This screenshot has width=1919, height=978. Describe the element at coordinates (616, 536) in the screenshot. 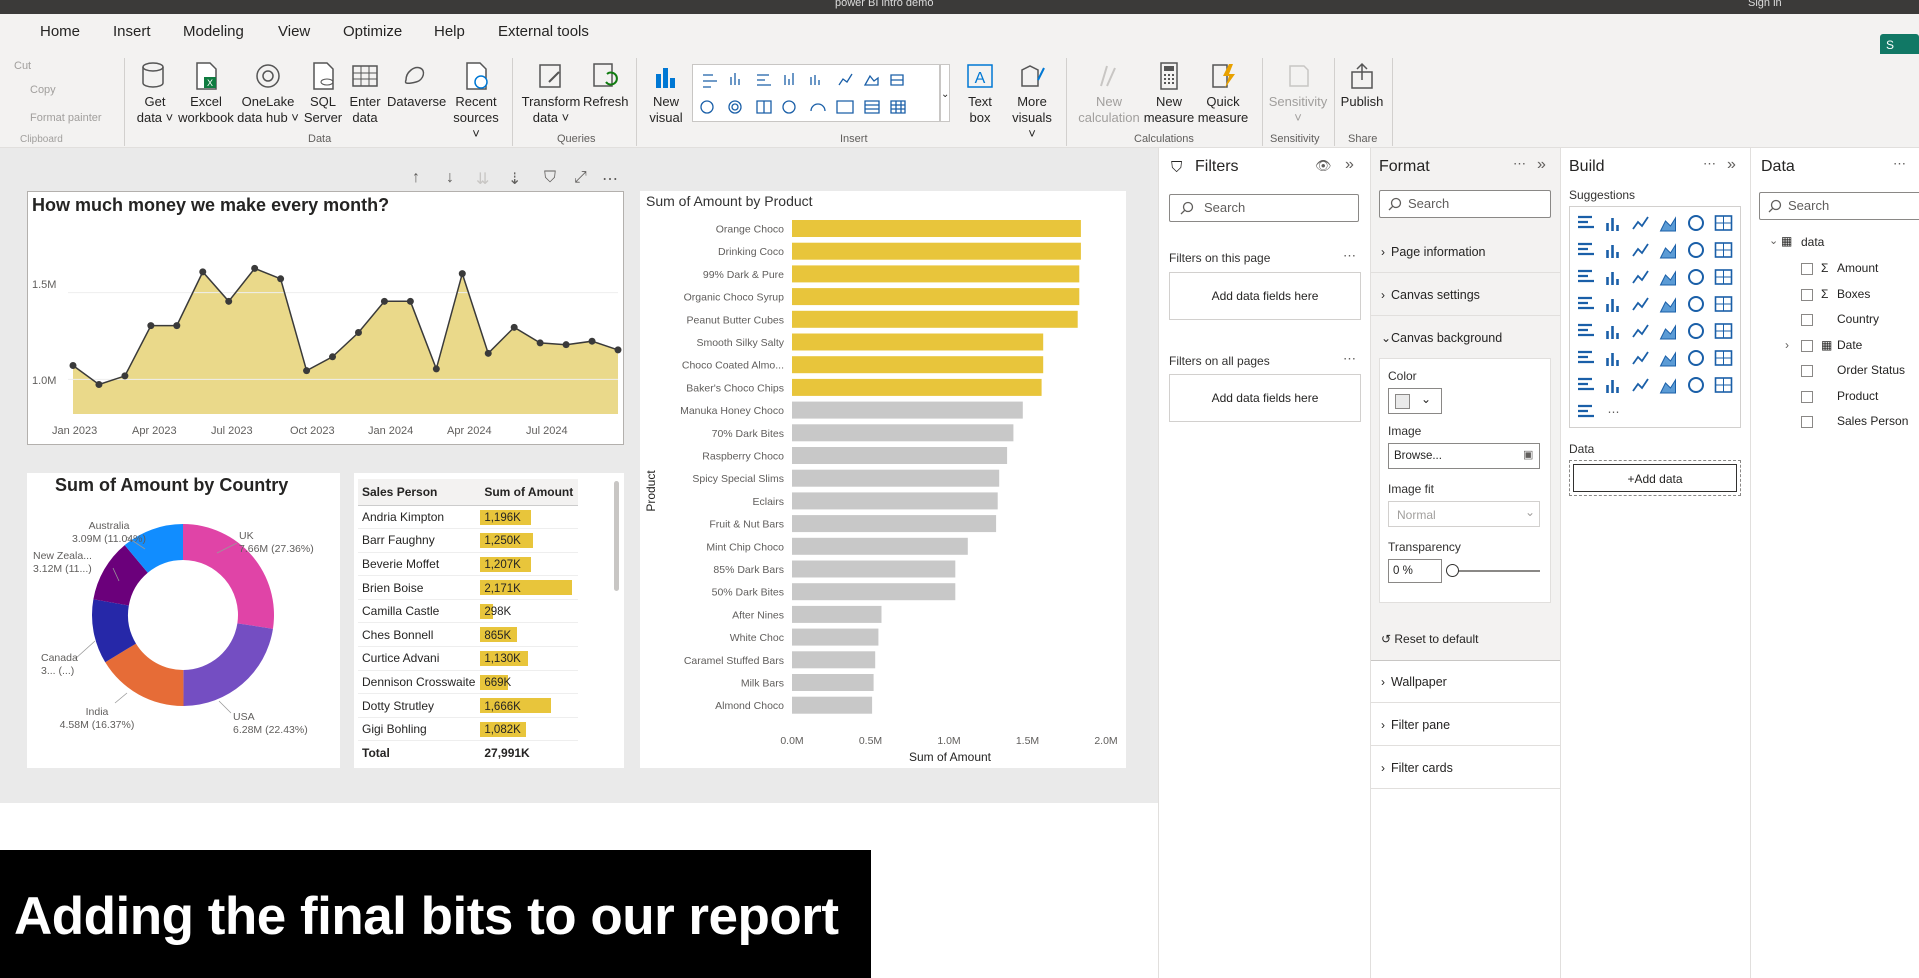

I see `table-scrollbar` at that location.